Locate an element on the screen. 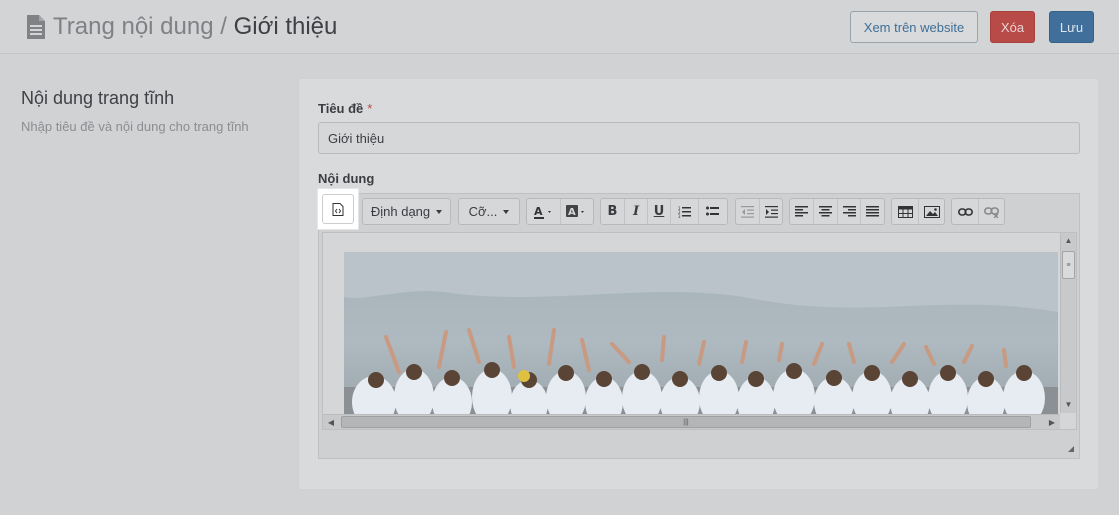 The width and height of the screenshot is (1119, 515). unordered-list-button is located at coordinates (712, 211).